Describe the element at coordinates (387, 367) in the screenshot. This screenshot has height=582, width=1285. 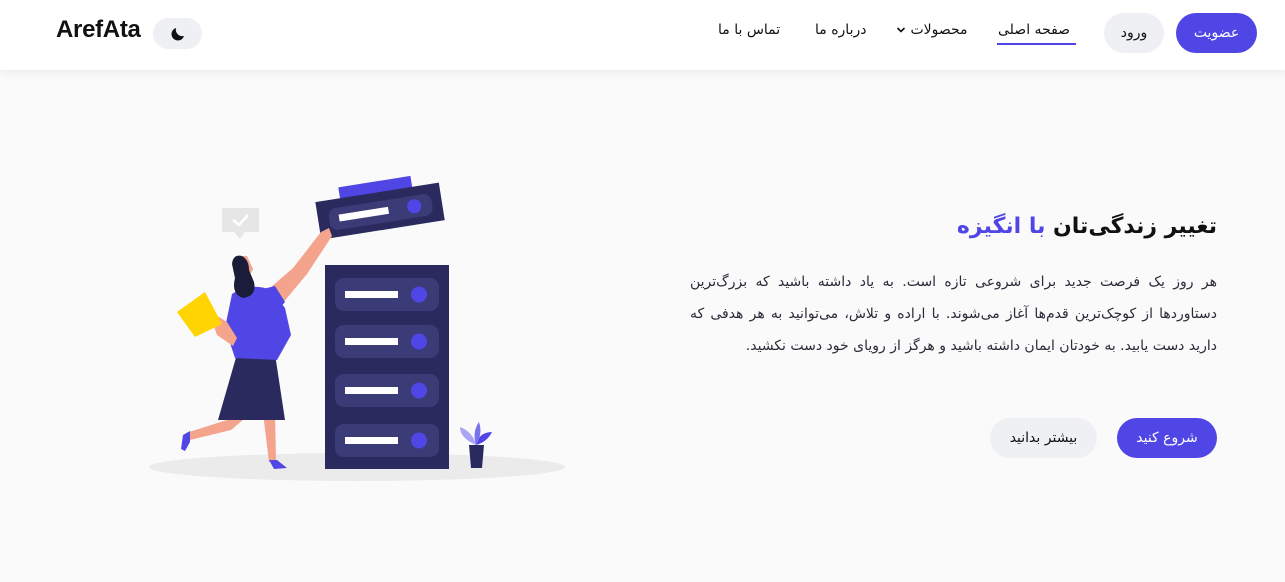
I see `server-cabinet` at that location.